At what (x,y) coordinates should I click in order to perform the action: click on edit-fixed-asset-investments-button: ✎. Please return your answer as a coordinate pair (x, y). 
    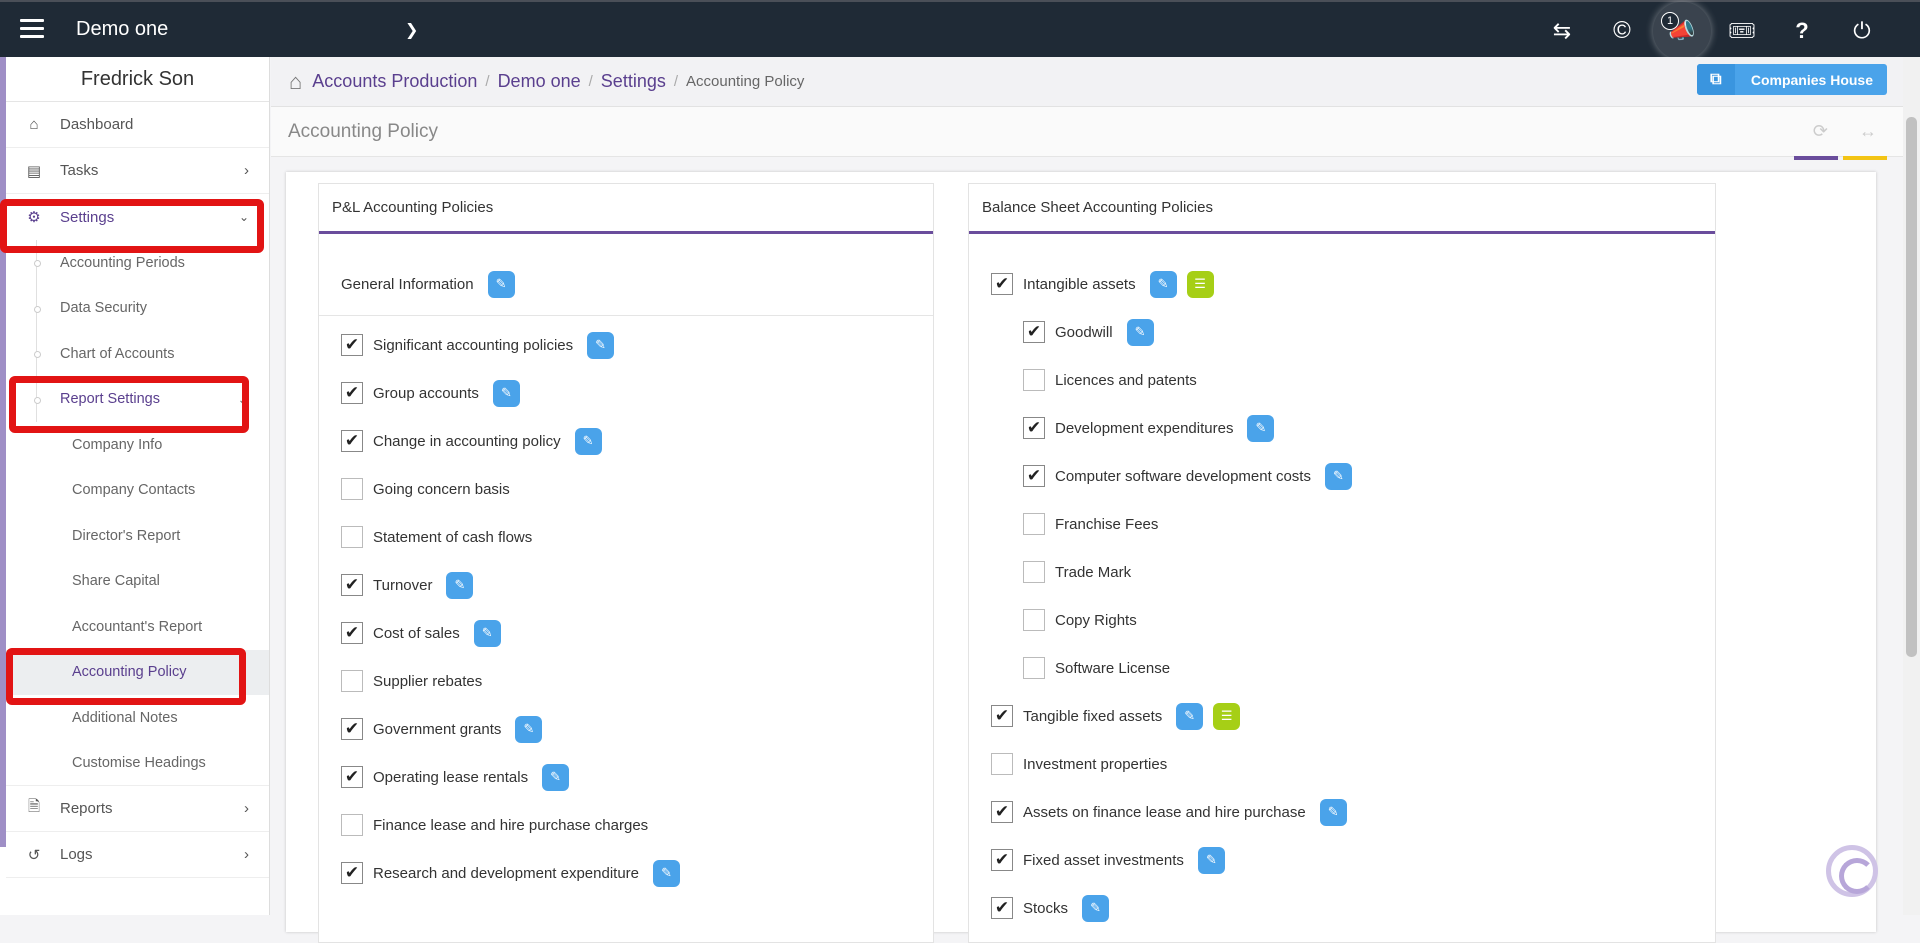
    Looking at the image, I should click on (1211, 860).